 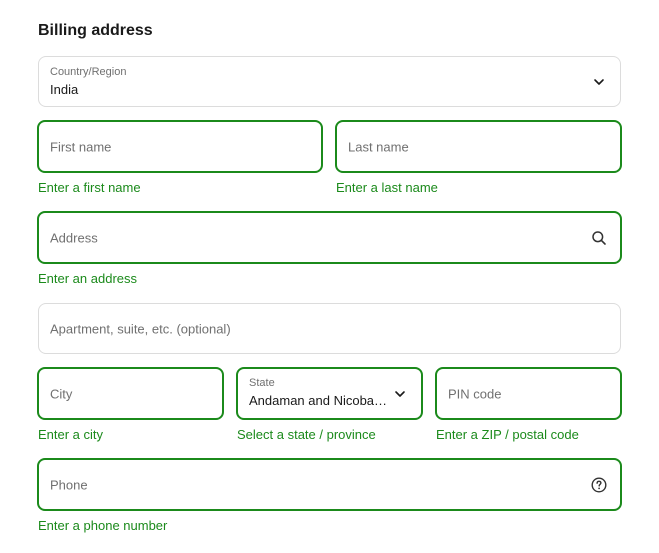 What do you see at coordinates (130, 393) in the screenshot?
I see `city-field: City` at bounding box center [130, 393].